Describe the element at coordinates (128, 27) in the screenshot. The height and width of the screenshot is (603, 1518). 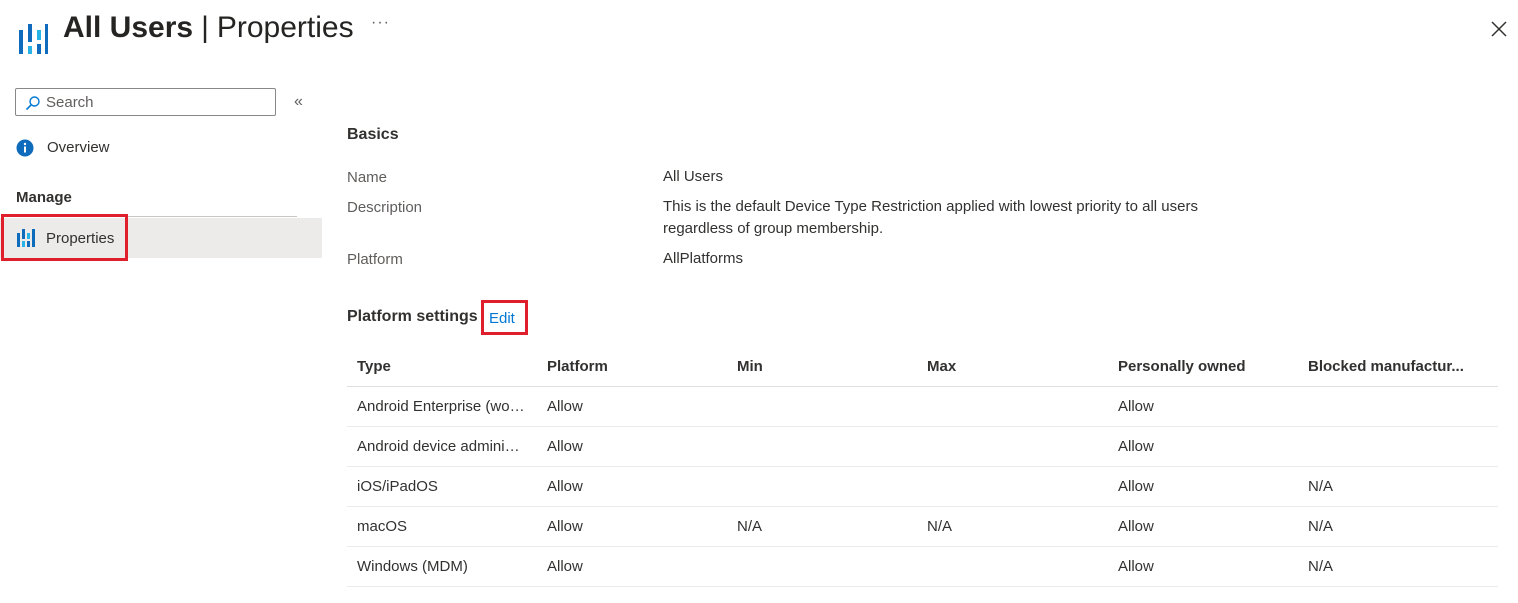
I see `title-primary: All Users` at that location.